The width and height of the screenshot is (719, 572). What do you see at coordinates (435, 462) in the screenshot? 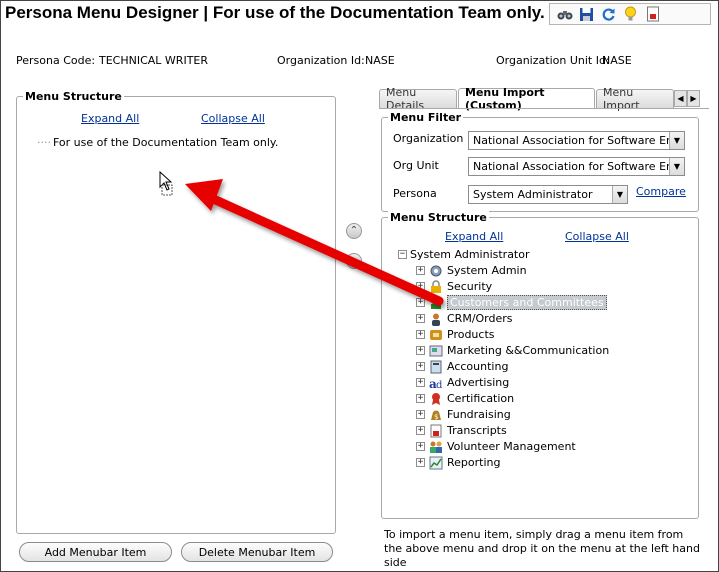
I see `chart-icon` at bounding box center [435, 462].